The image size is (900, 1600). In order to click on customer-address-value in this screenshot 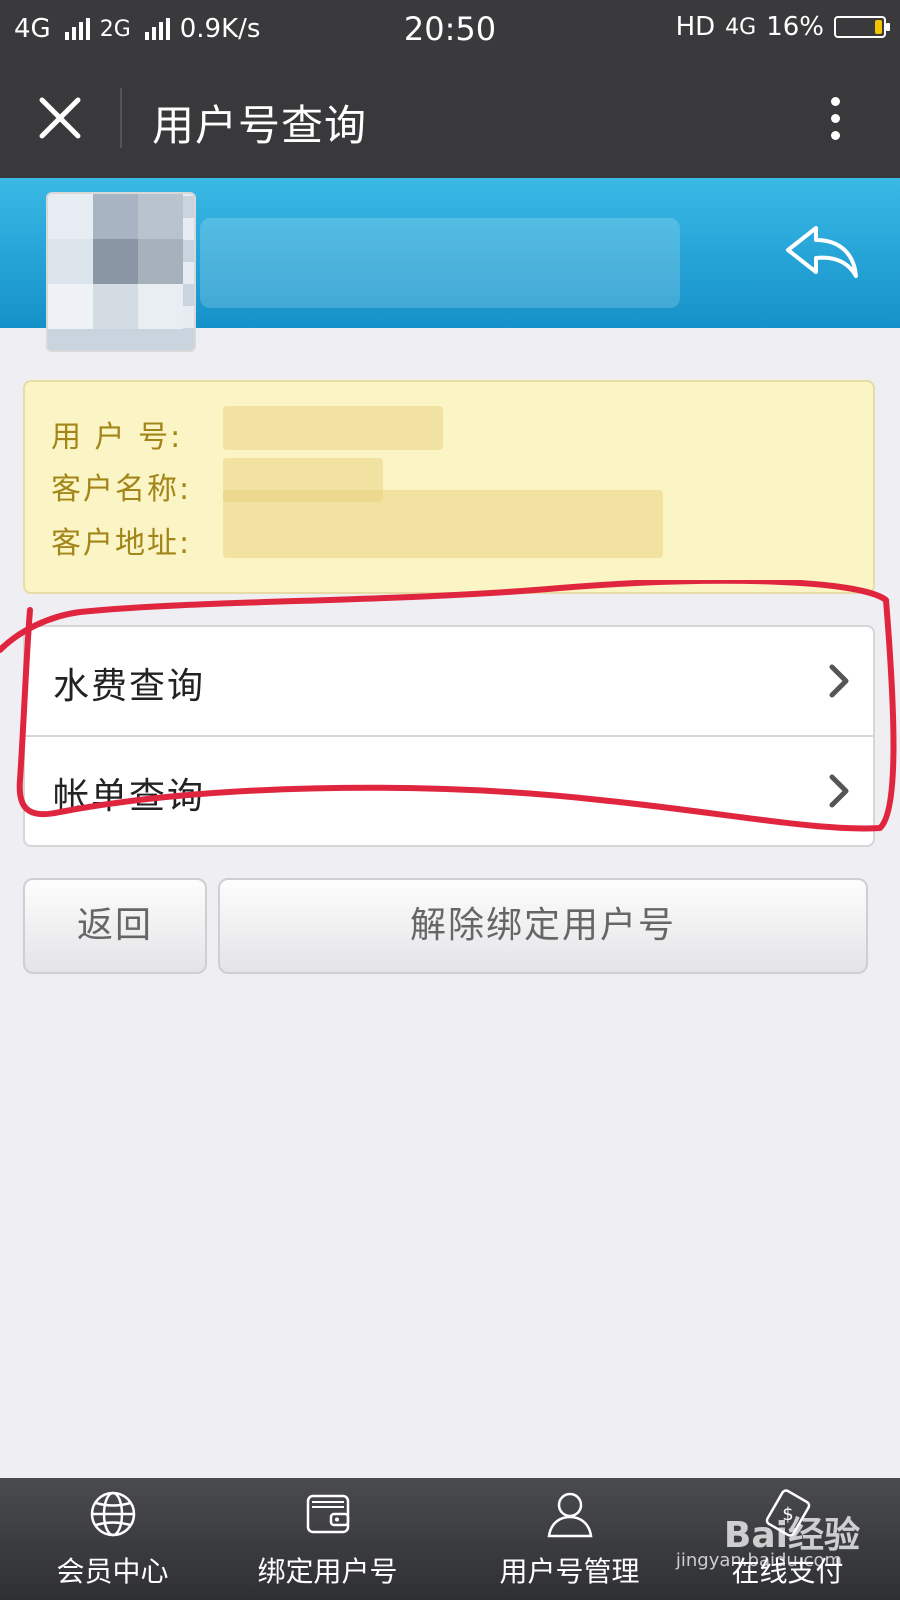, I will do `click(443, 524)`.